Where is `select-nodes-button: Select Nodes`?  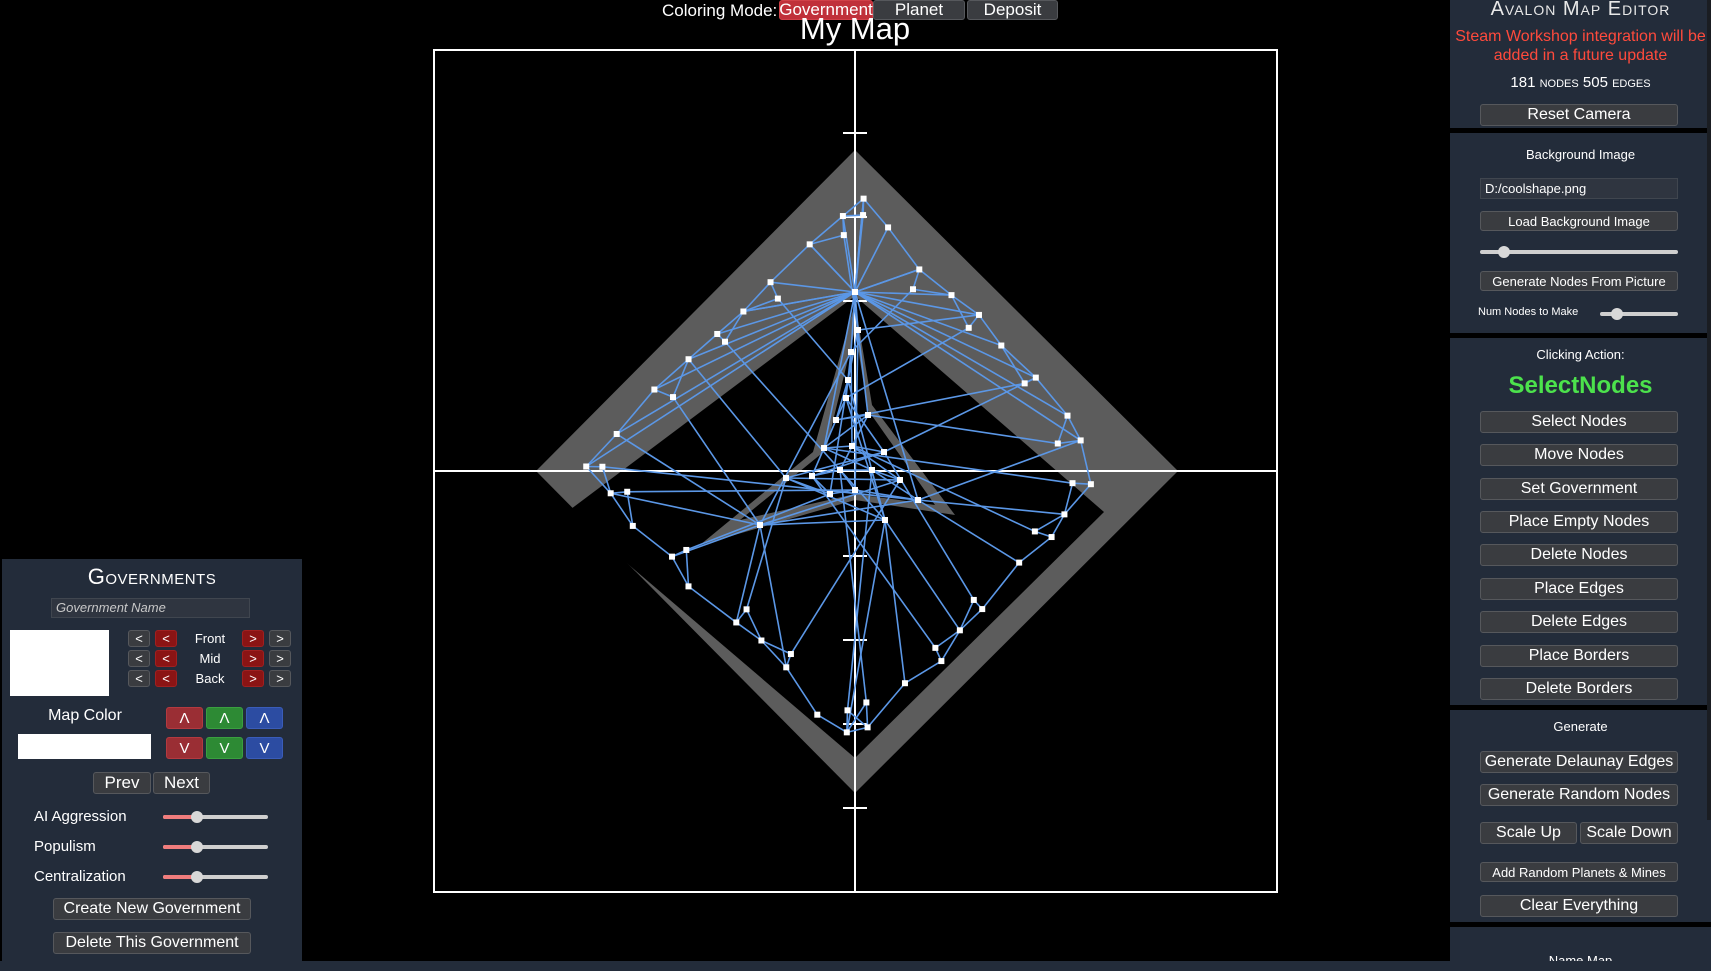 select-nodes-button: Select Nodes is located at coordinates (1579, 422).